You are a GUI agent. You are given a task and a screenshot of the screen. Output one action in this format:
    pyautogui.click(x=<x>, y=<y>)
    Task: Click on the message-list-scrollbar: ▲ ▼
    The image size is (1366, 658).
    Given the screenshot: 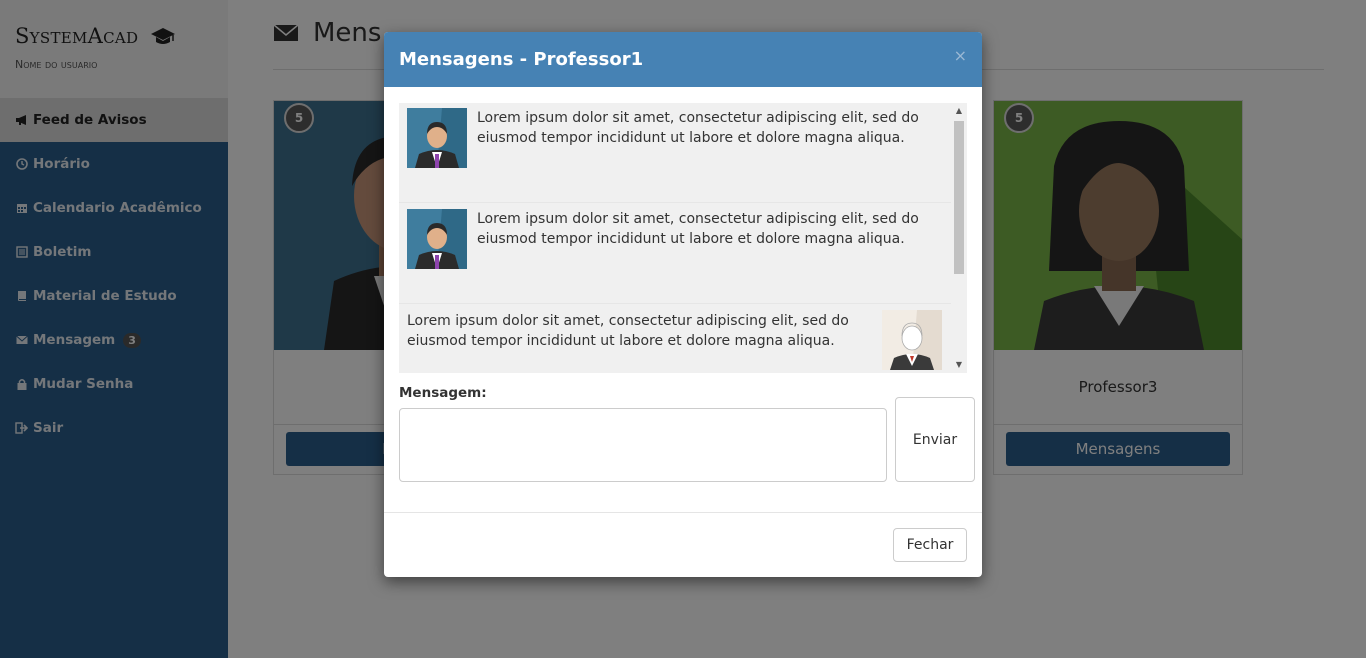 What is the action you would take?
    pyautogui.click(x=958, y=238)
    